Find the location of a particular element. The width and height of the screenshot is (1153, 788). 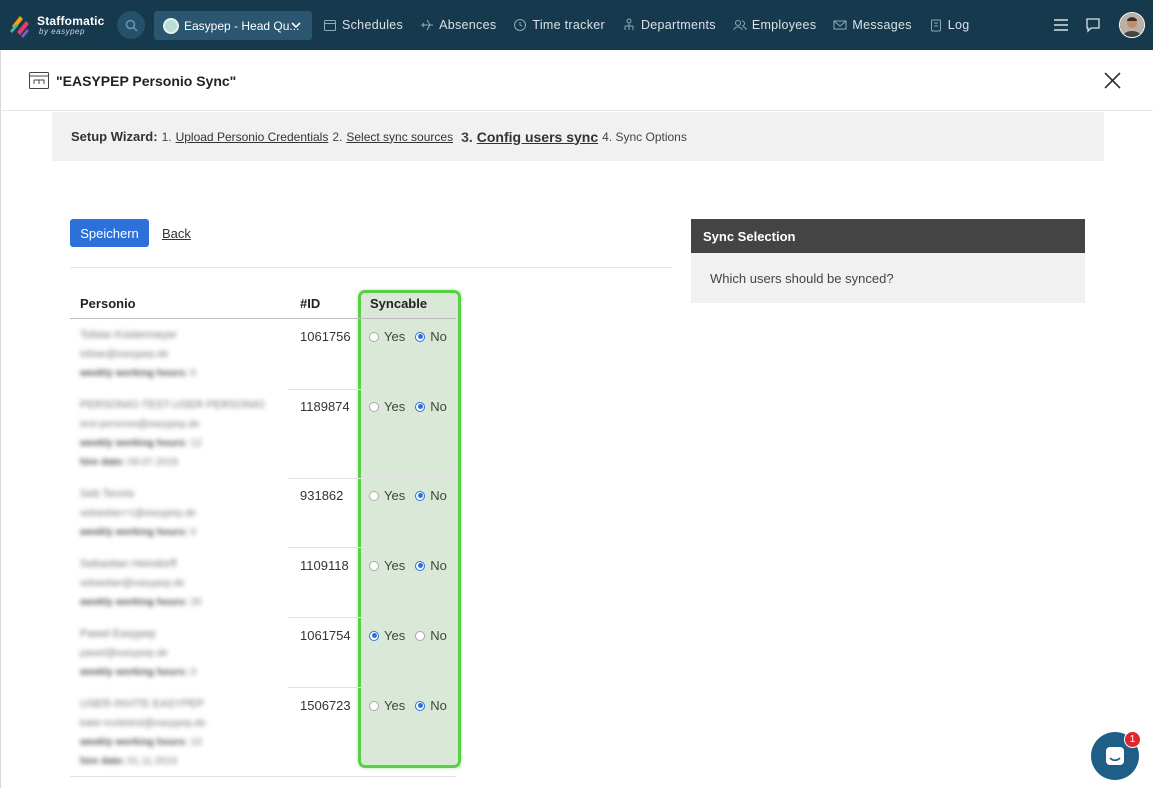

wizard-step-config-users: Config users sync is located at coordinates (537, 137).